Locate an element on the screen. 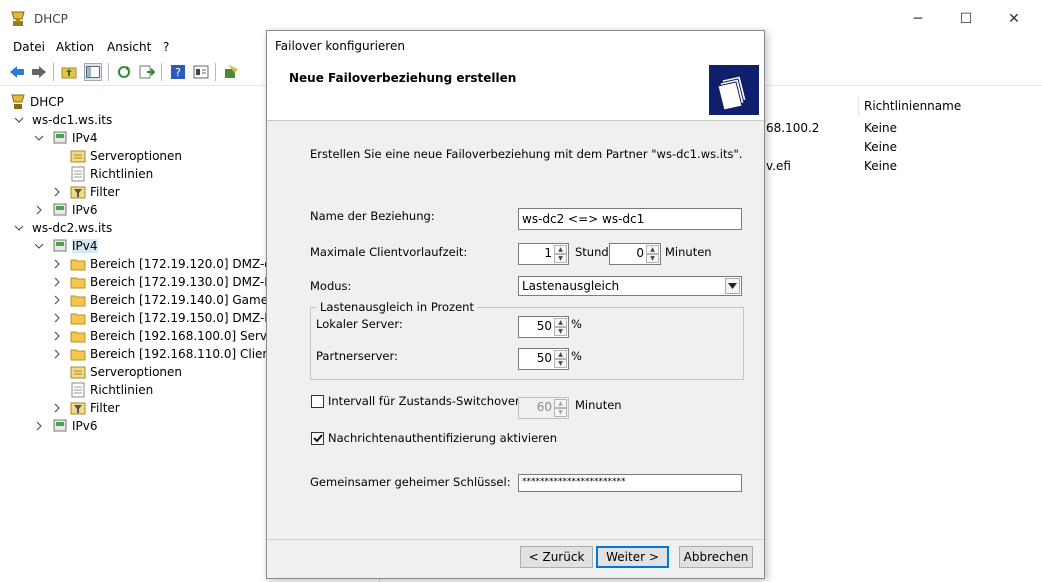 The width and height of the screenshot is (1042, 582). local-server-stepper: 50 ▲ ▼ is located at coordinates (543, 327).